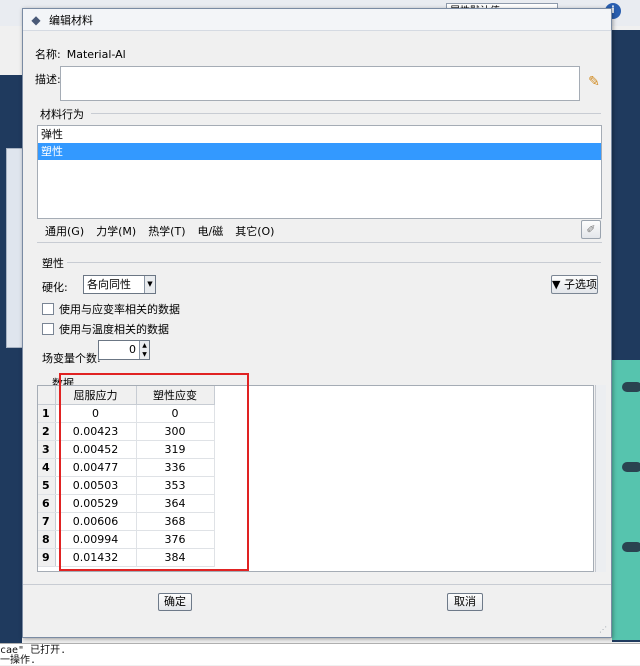 This screenshot has width=640, height=666. I want to click on name-row: 名称: Material-Al, so click(80, 54).